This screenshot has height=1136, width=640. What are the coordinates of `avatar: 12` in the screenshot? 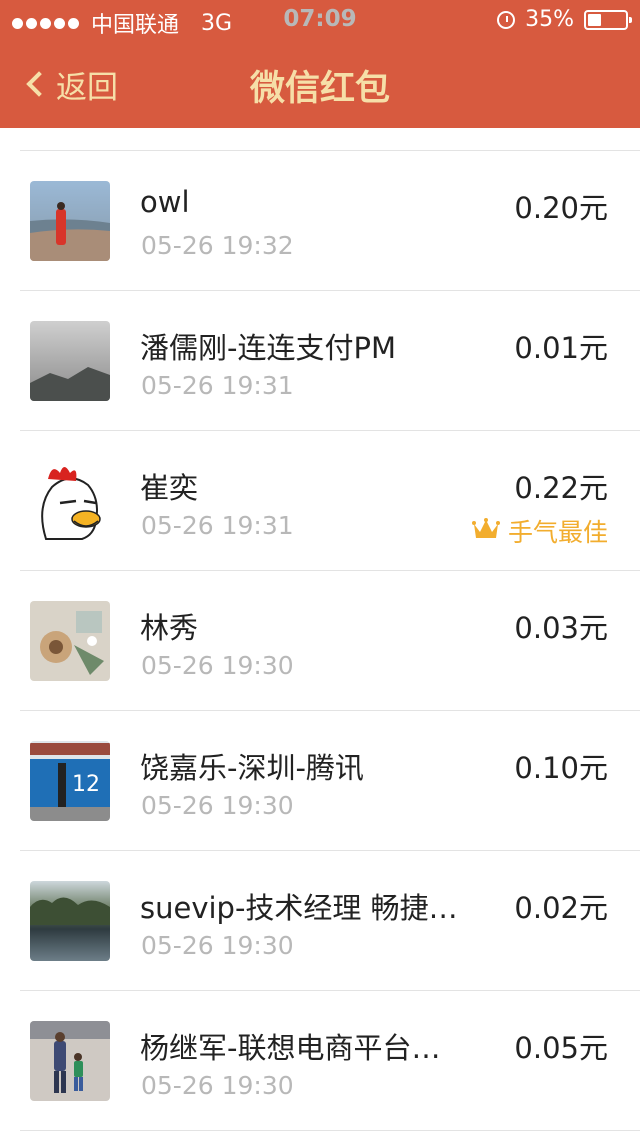 It's located at (70, 781).